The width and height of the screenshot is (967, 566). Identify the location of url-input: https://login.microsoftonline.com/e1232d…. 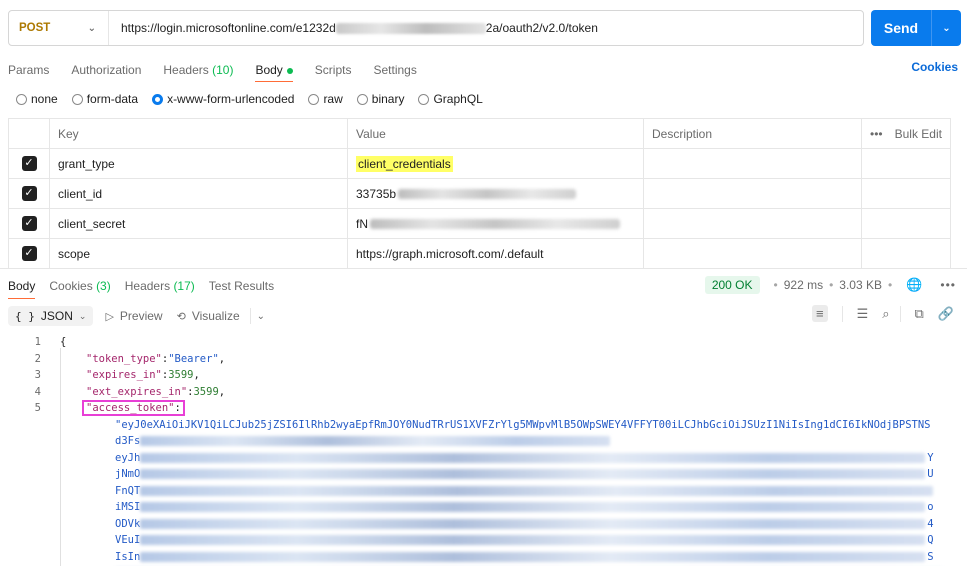
(353, 28).